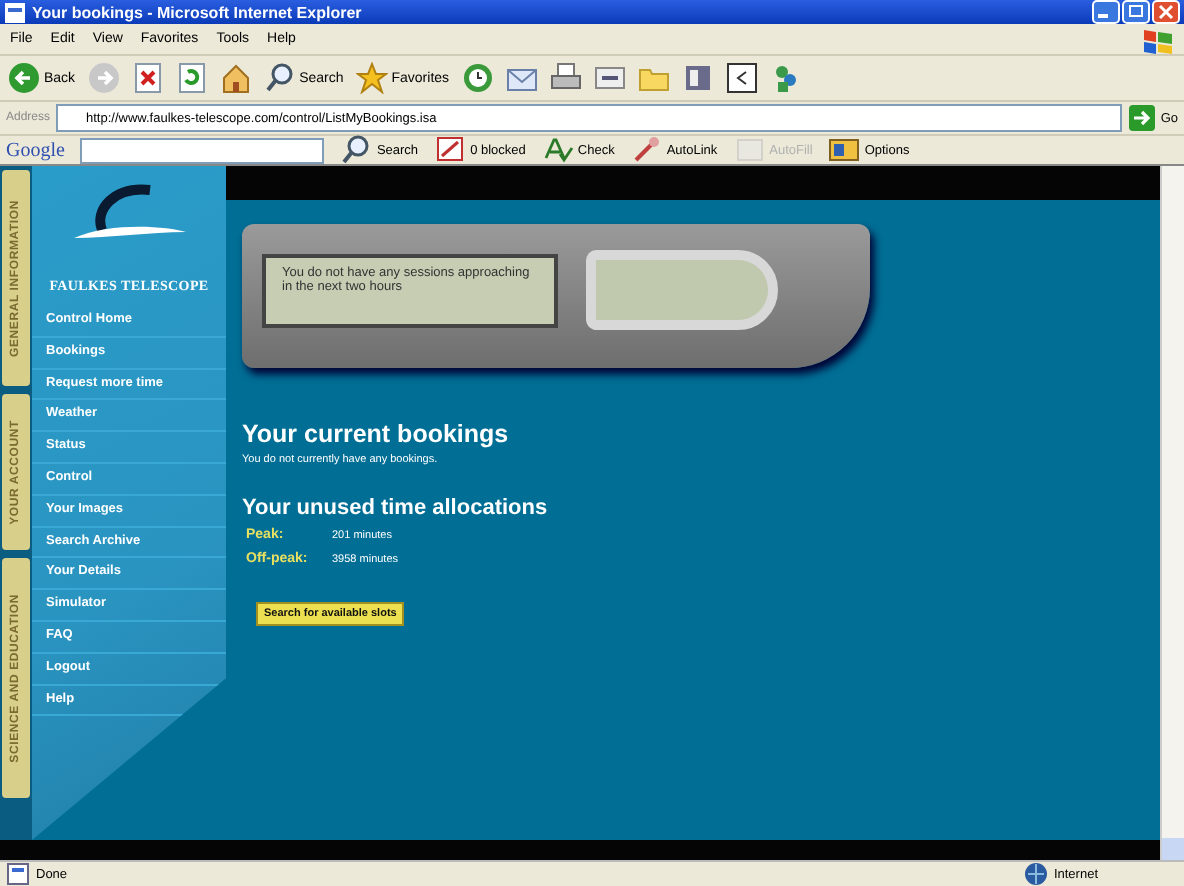 The height and width of the screenshot is (886, 1184). What do you see at coordinates (197, 12) in the screenshot?
I see `window-title: Your bookings - Microsoft Internet Explorer` at bounding box center [197, 12].